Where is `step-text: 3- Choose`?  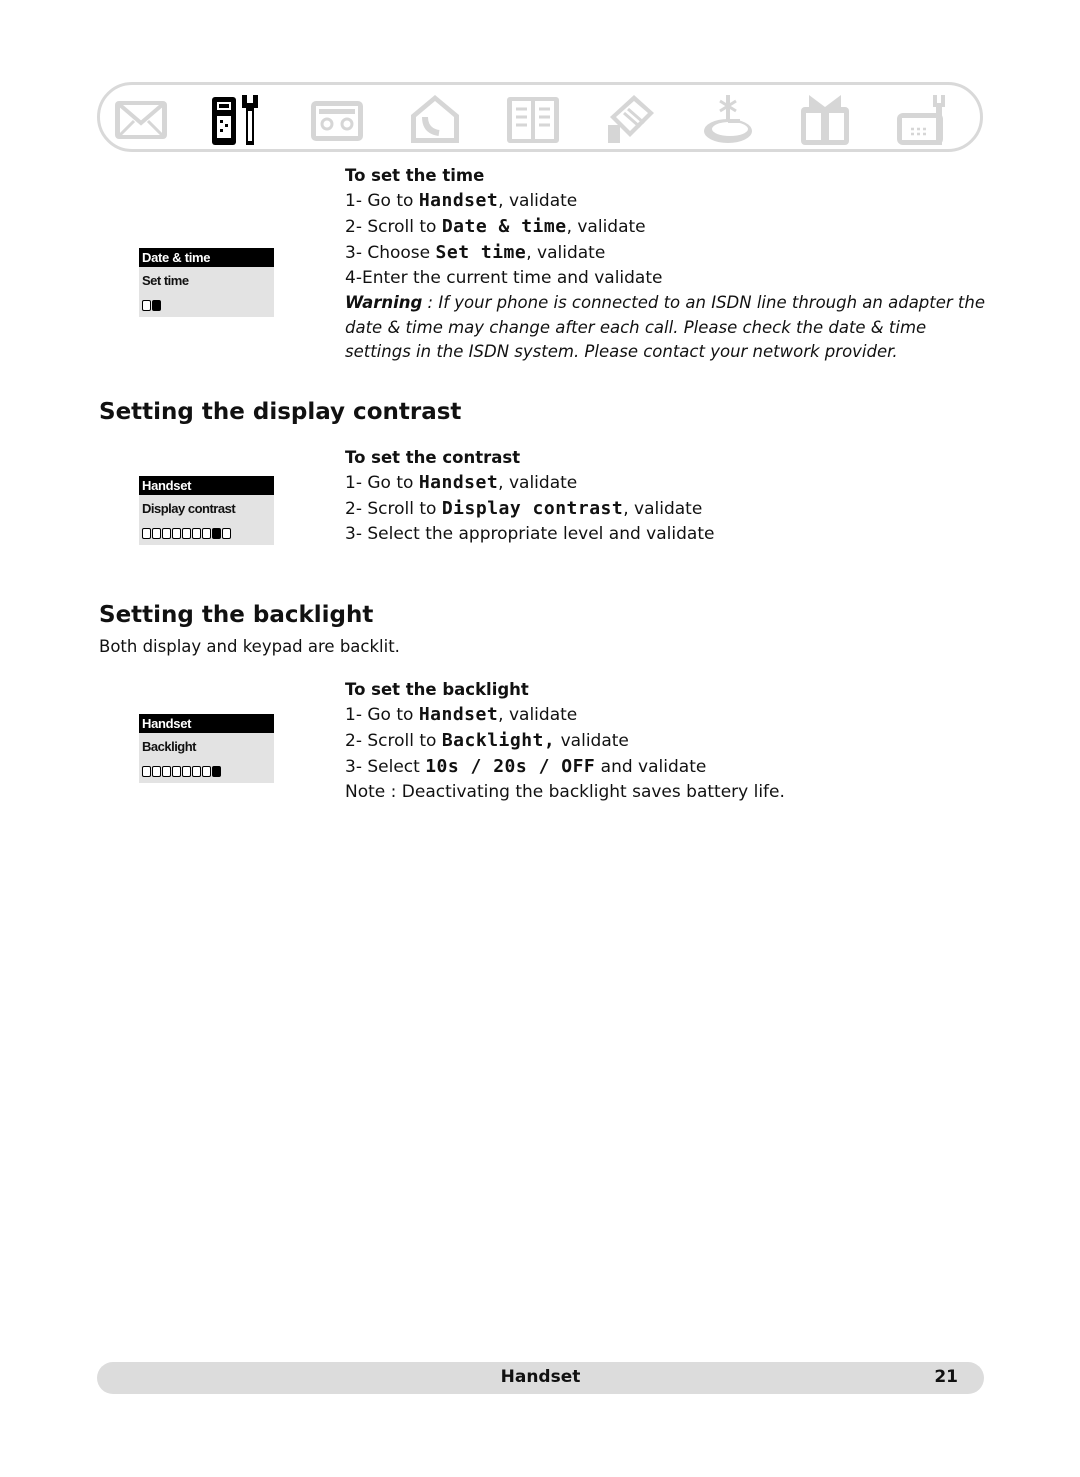 step-text: 3- Choose is located at coordinates (390, 253).